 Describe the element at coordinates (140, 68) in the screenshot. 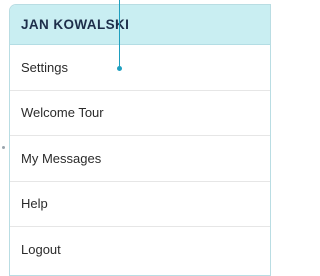

I see `menu-item-settings: Settings` at that location.